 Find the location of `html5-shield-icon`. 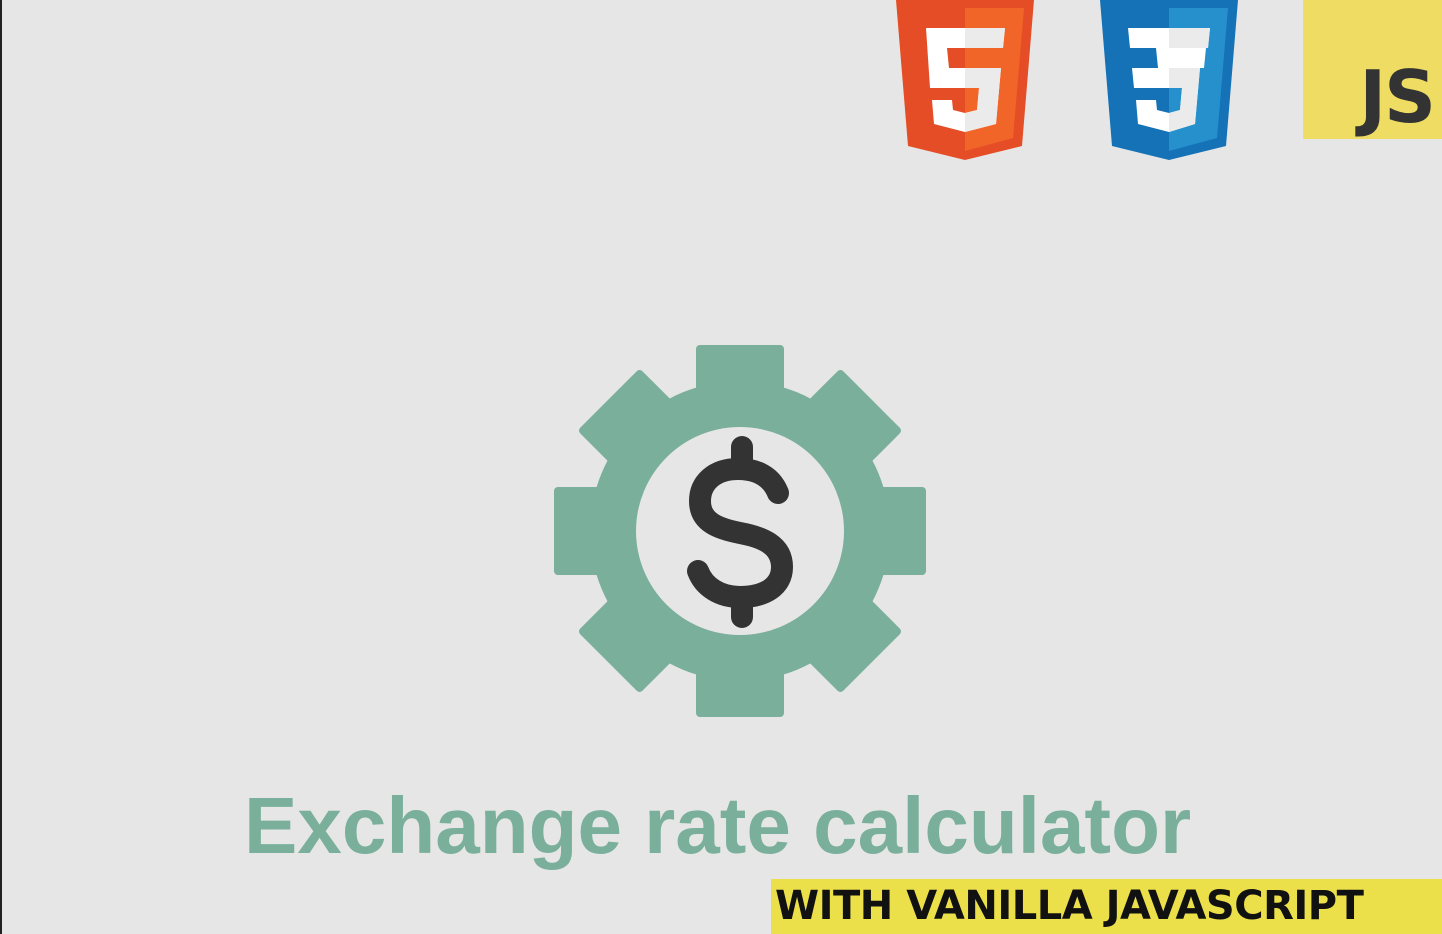

html5-shield-icon is located at coordinates (965, 80).